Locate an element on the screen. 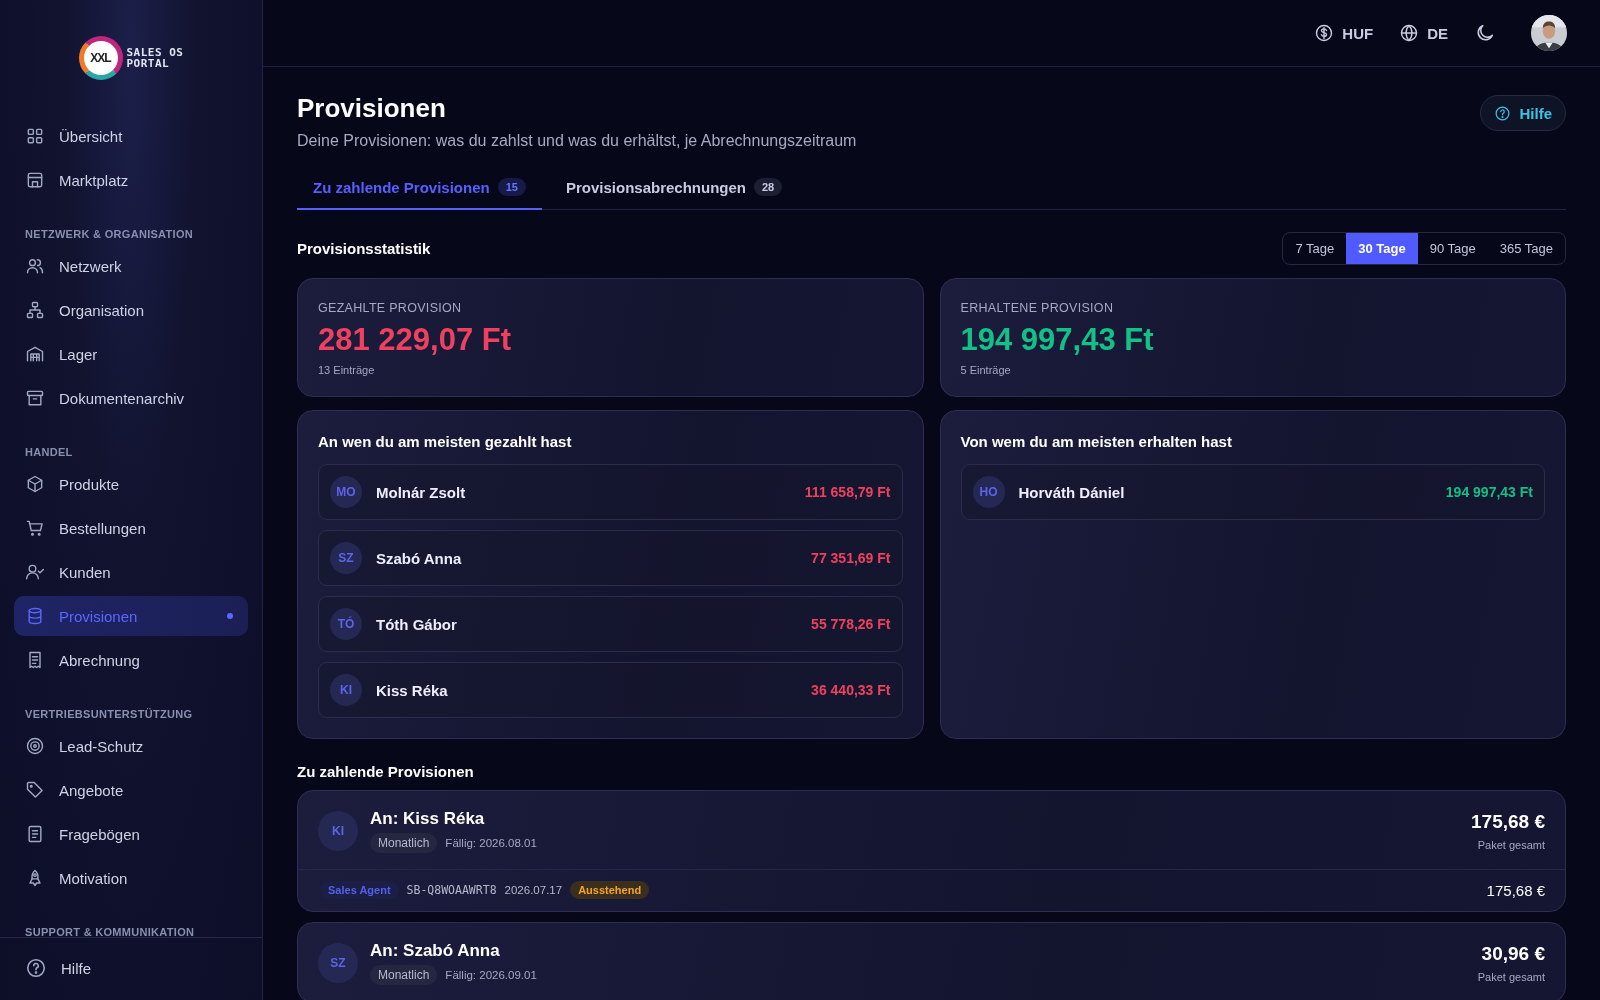  box-icon is located at coordinates (35, 484).